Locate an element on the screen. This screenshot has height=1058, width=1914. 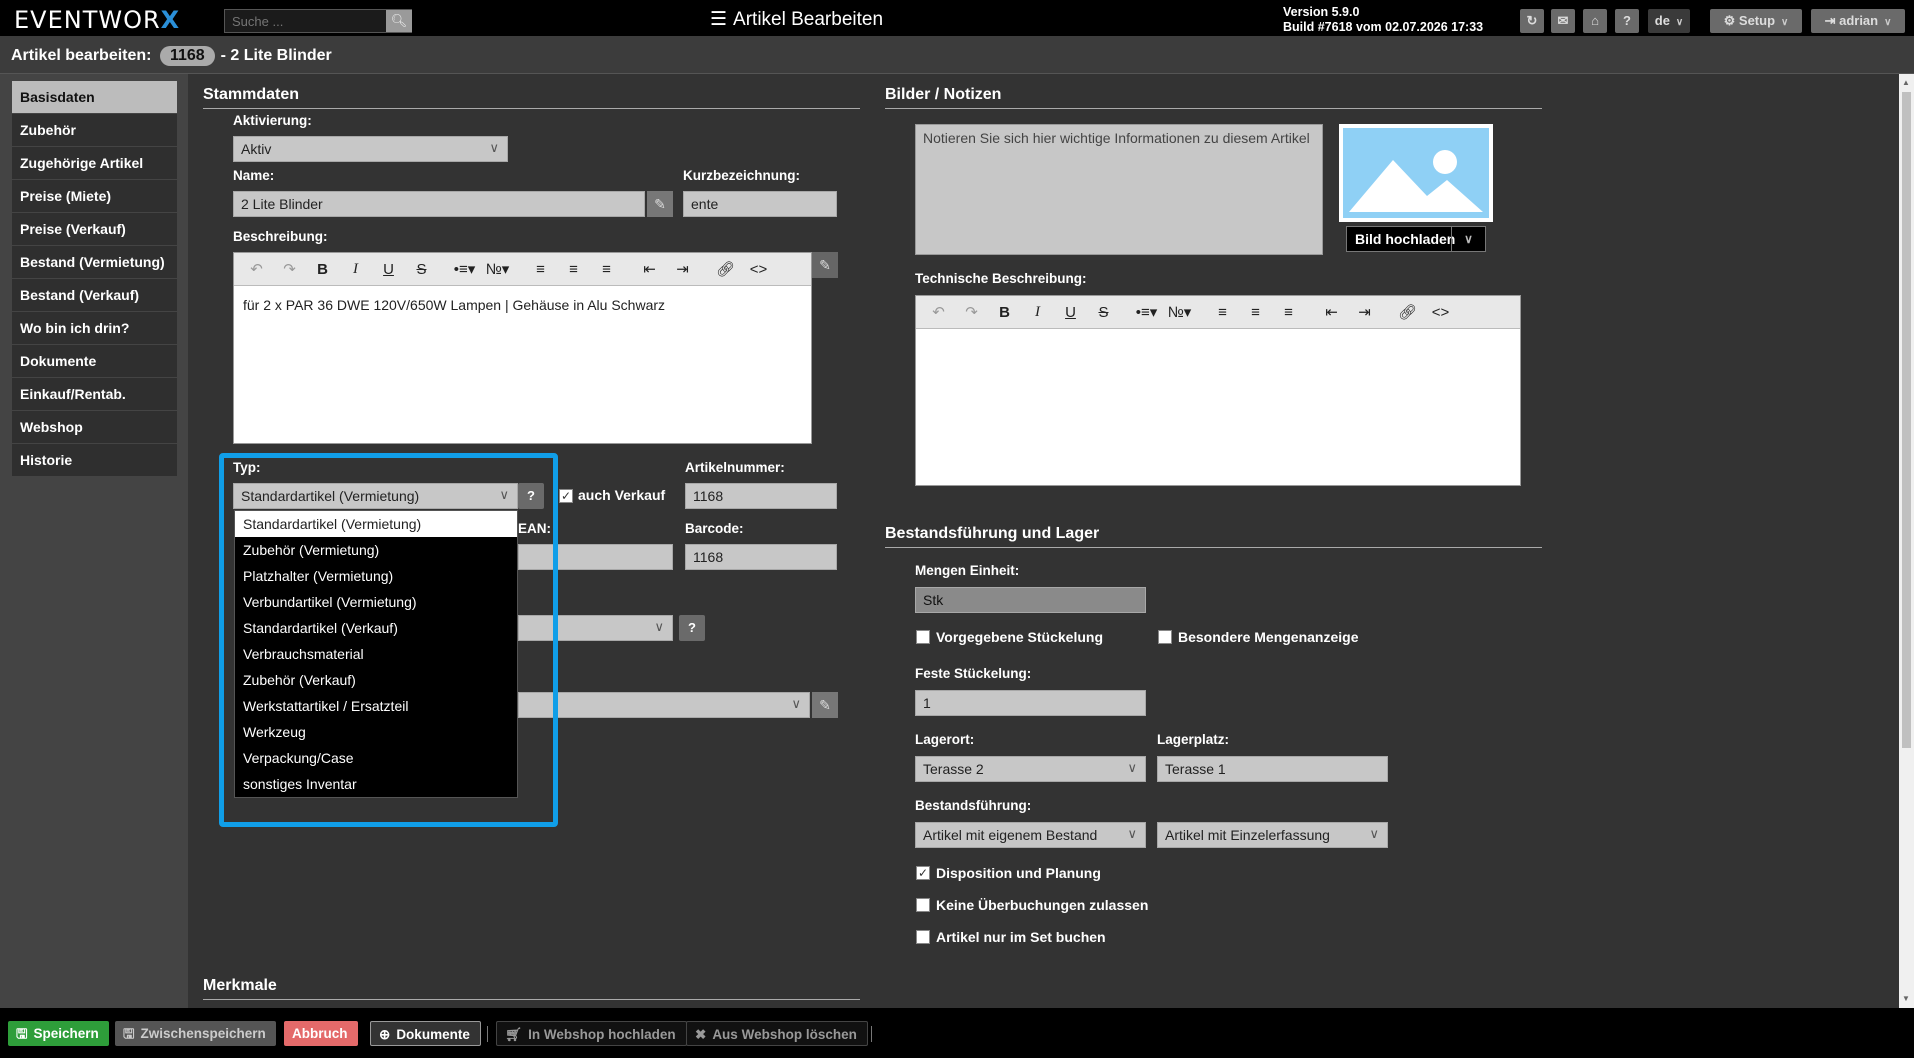
help-button: ? is located at coordinates (1627, 21).